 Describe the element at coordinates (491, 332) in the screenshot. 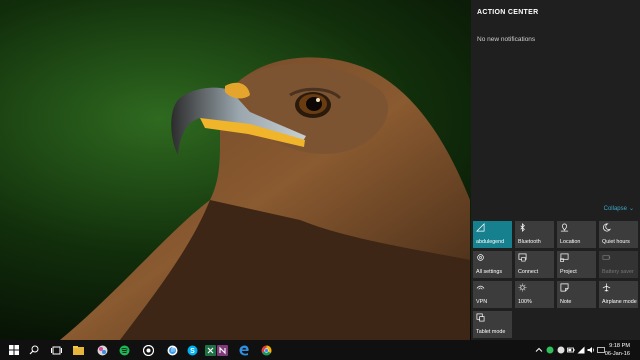

I see `quick-action-label: Tablet mode` at that location.